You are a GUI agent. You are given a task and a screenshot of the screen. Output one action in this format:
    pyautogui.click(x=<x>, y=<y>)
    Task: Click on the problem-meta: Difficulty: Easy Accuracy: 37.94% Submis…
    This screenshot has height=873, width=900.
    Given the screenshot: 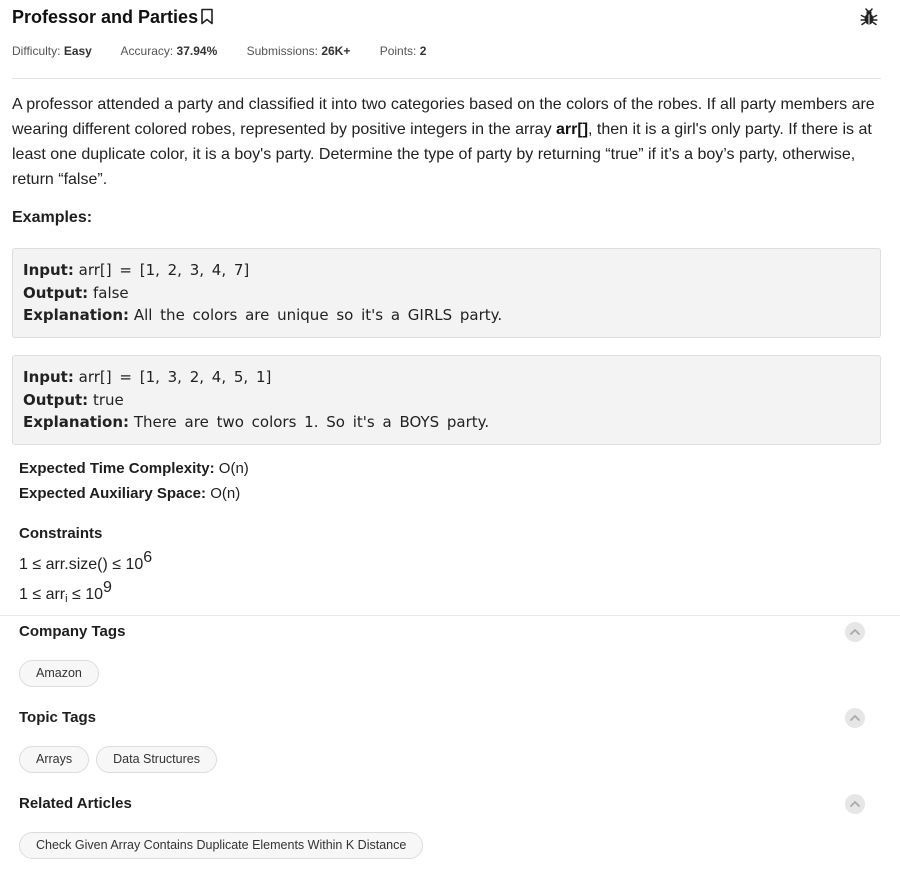 What is the action you would take?
    pyautogui.click(x=232, y=51)
    